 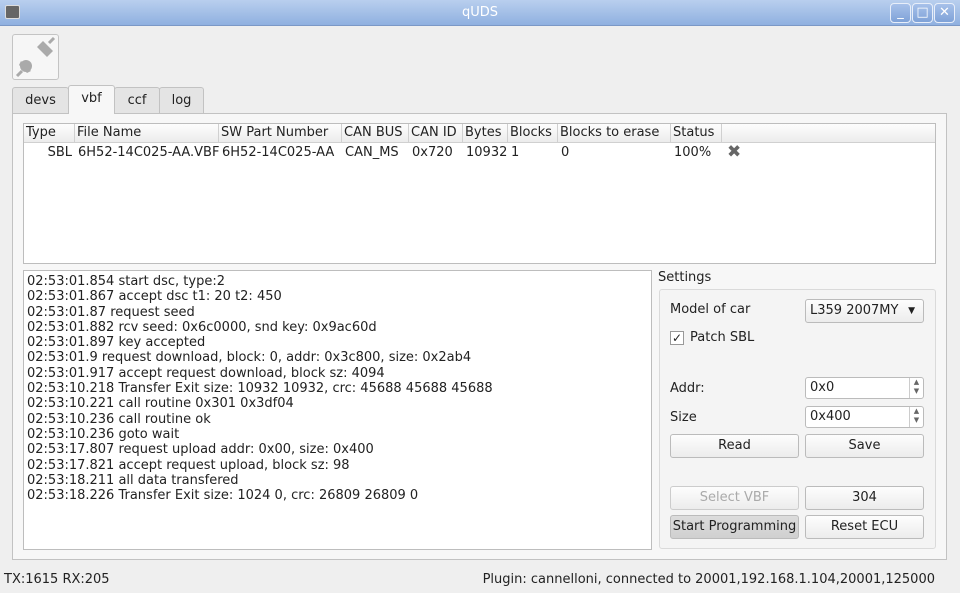 I want to click on counter-button: 304, so click(x=864, y=498).